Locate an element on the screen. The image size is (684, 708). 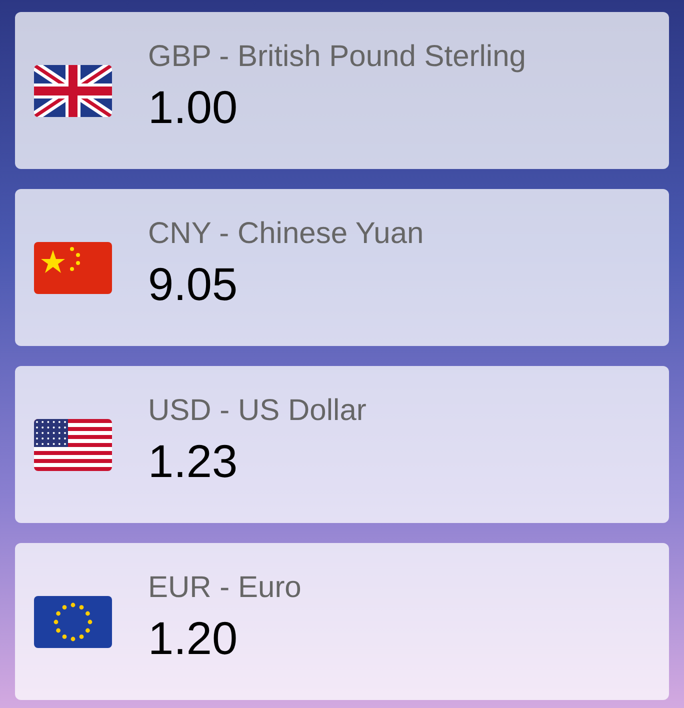
exchange-rate: 1.23 is located at coordinates (193, 460).